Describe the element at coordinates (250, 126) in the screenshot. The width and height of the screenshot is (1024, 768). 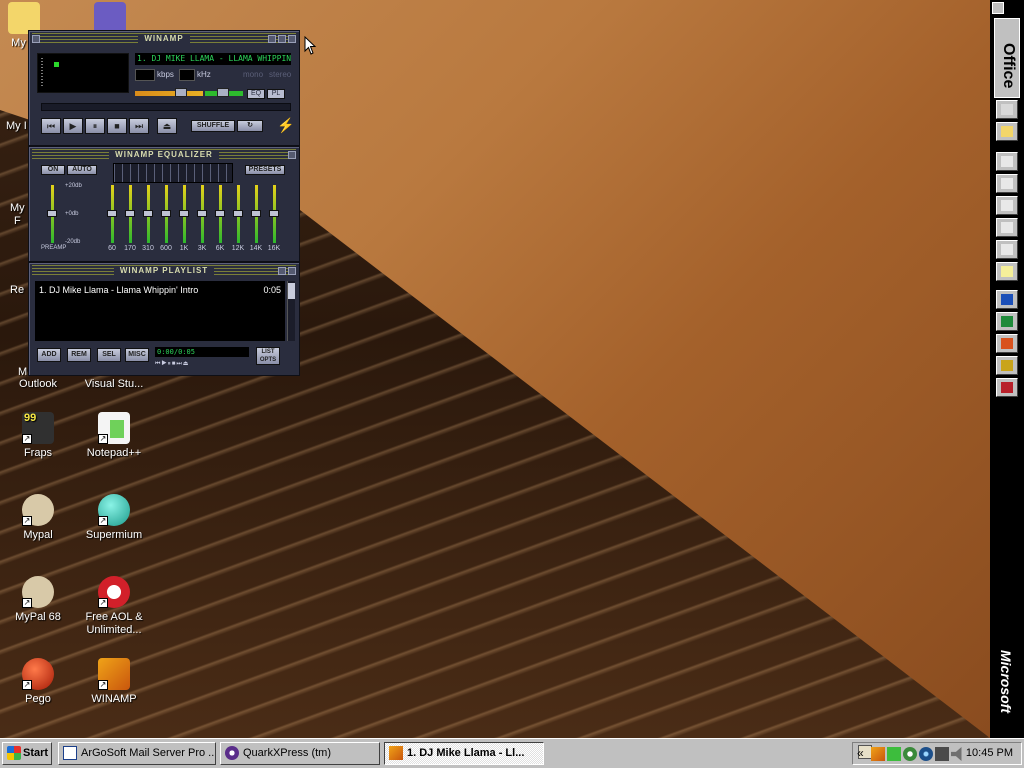
I see `repeat-button: ↻` at that location.